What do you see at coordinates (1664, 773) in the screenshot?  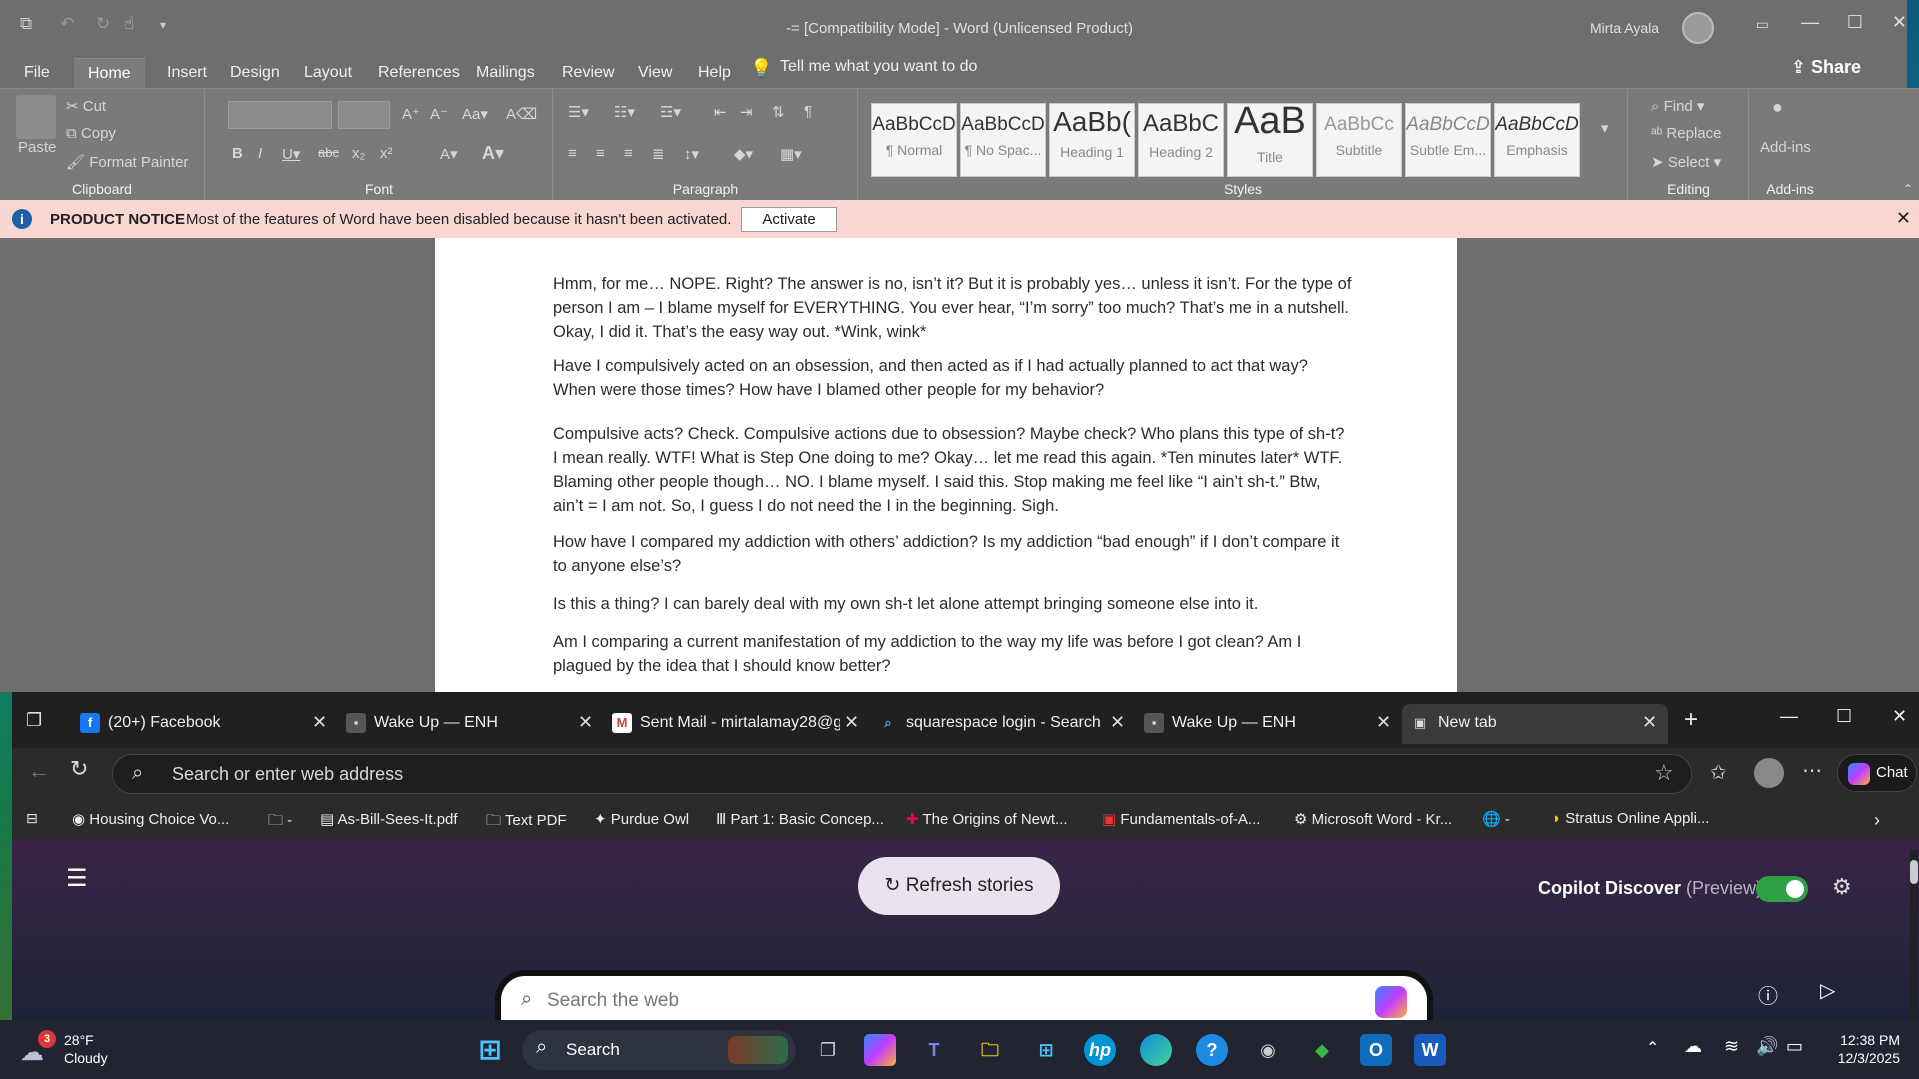 I see `favorite-star-icon: ☆` at bounding box center [1664, 773].